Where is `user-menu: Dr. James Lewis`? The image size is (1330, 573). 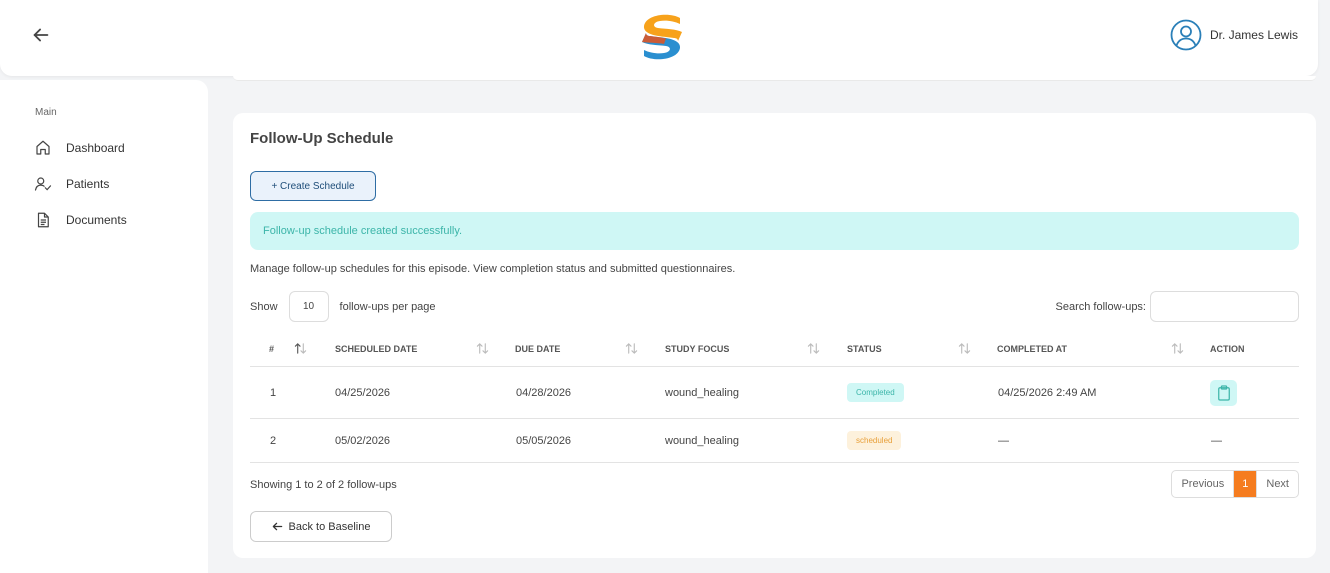 user-menu: Dr. James Lewis is located at coordinates (1234, 35).